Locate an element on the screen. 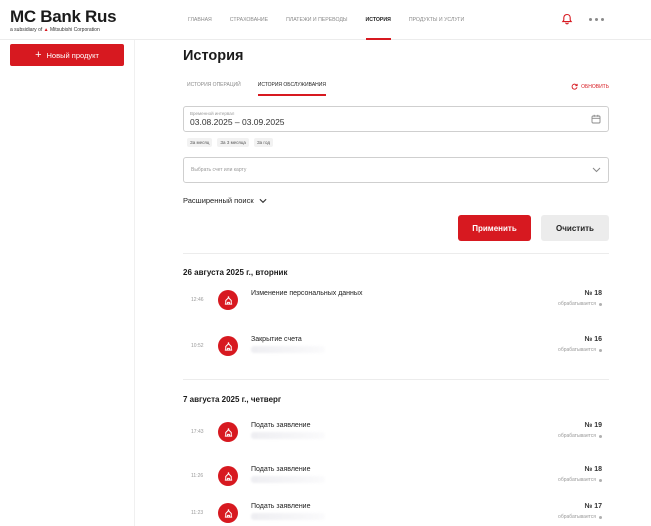  nav-item-main: Главная is located at coordinates (204, 20).